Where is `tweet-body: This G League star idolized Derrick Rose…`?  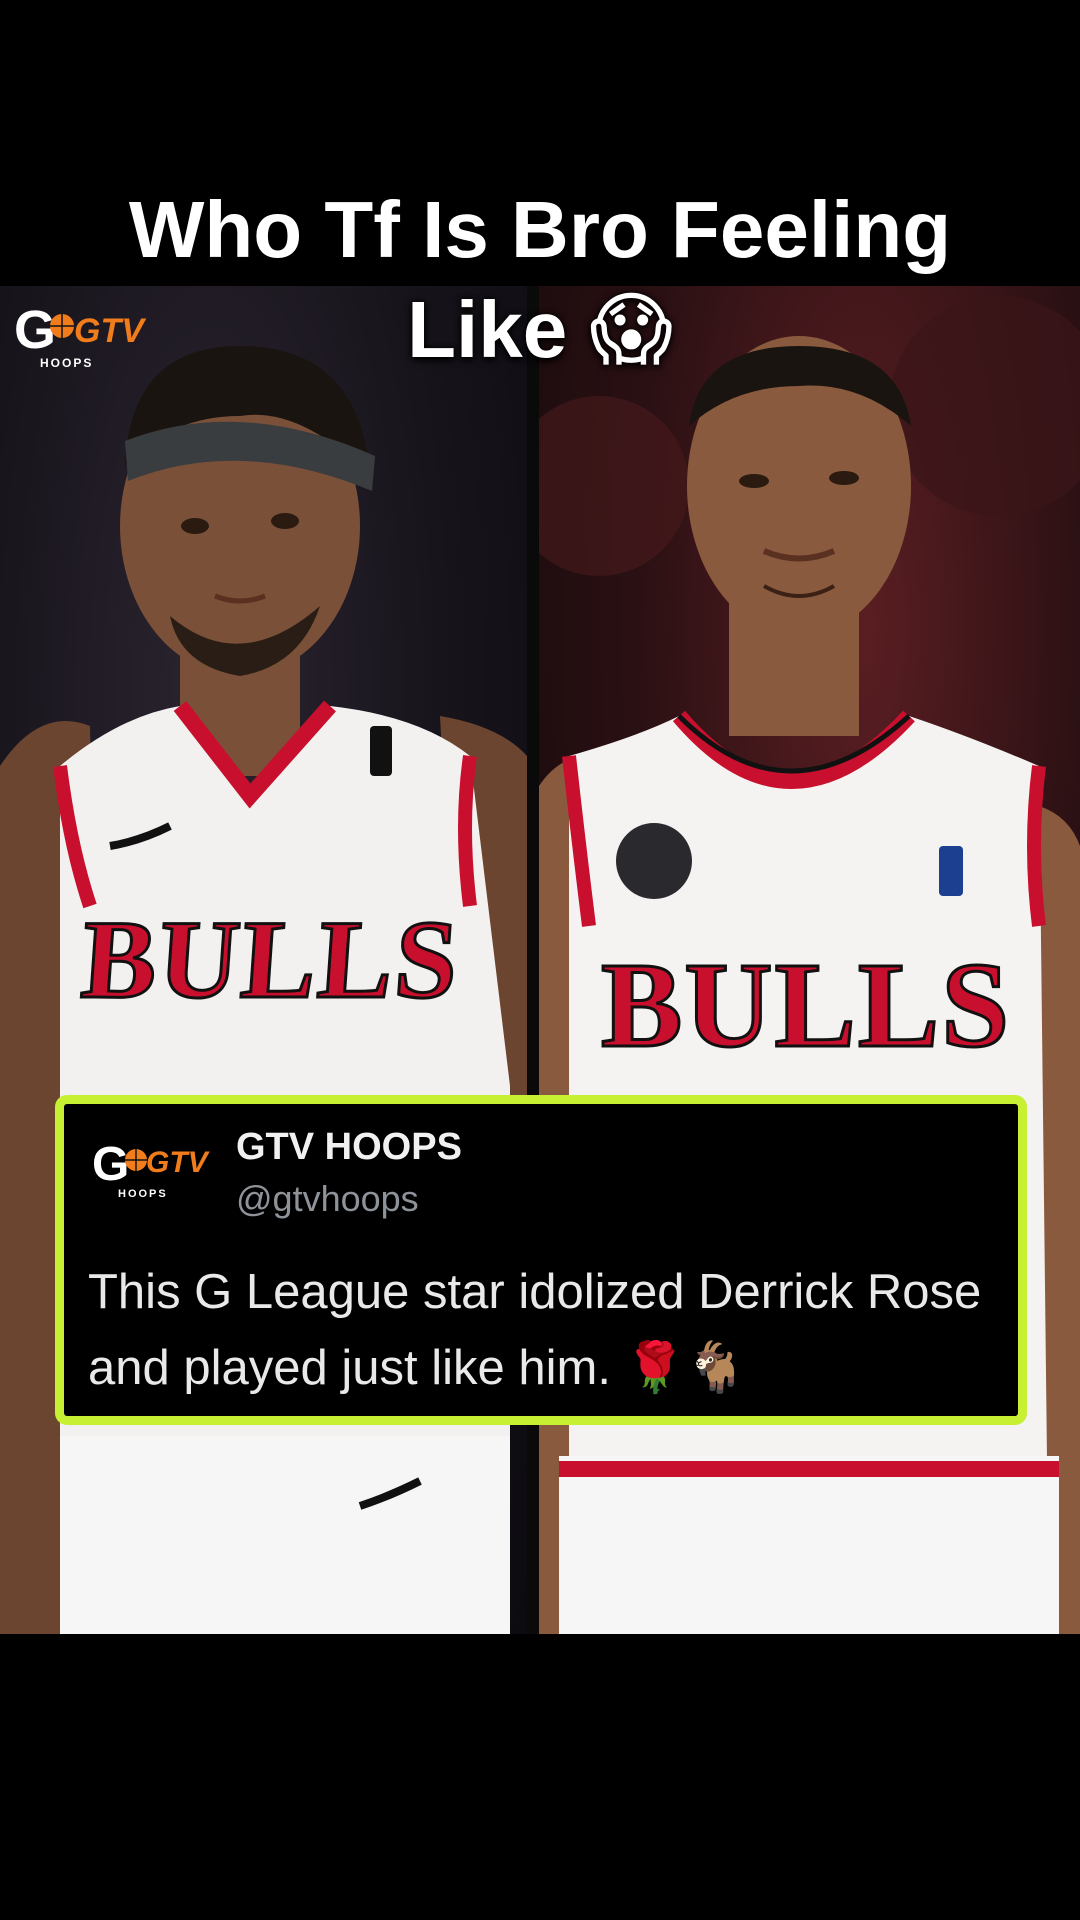 tweet-body: This G League star idolized Derrick Rose… is located at coordinates (548, 1330).